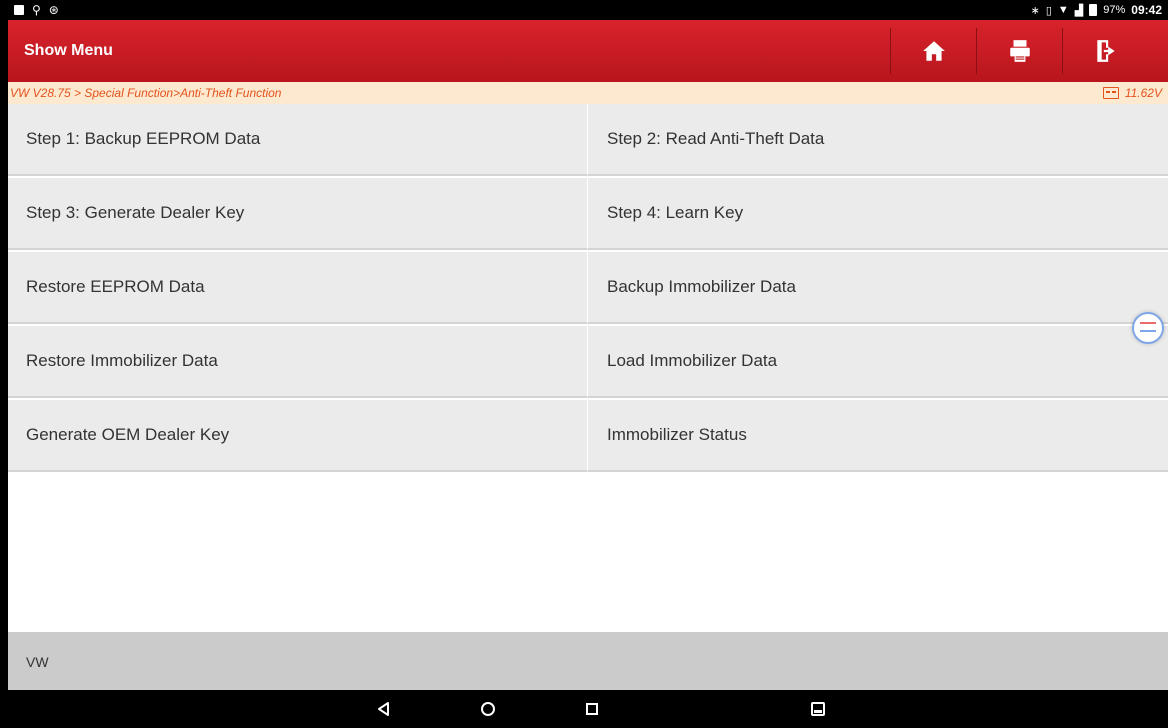  Describe the element at coordinates (37, 662) in the screenshot. I see `vehicle-label: VW` at that location.